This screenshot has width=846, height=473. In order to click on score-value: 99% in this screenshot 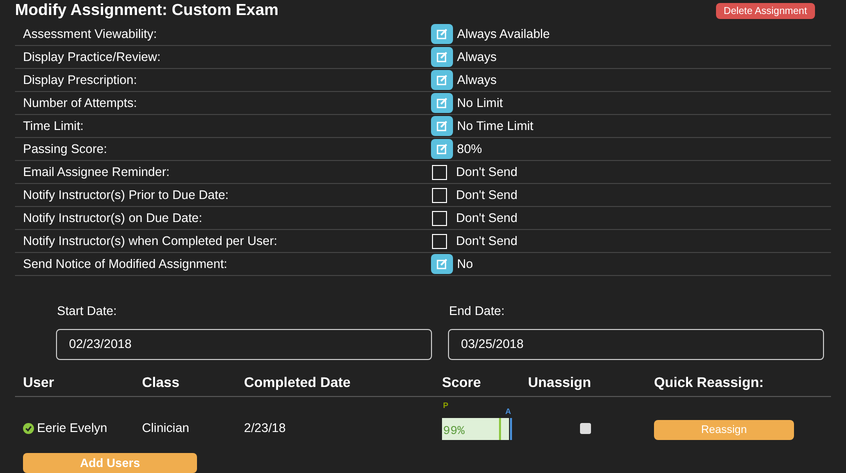, I will do `click(453, 431)`.